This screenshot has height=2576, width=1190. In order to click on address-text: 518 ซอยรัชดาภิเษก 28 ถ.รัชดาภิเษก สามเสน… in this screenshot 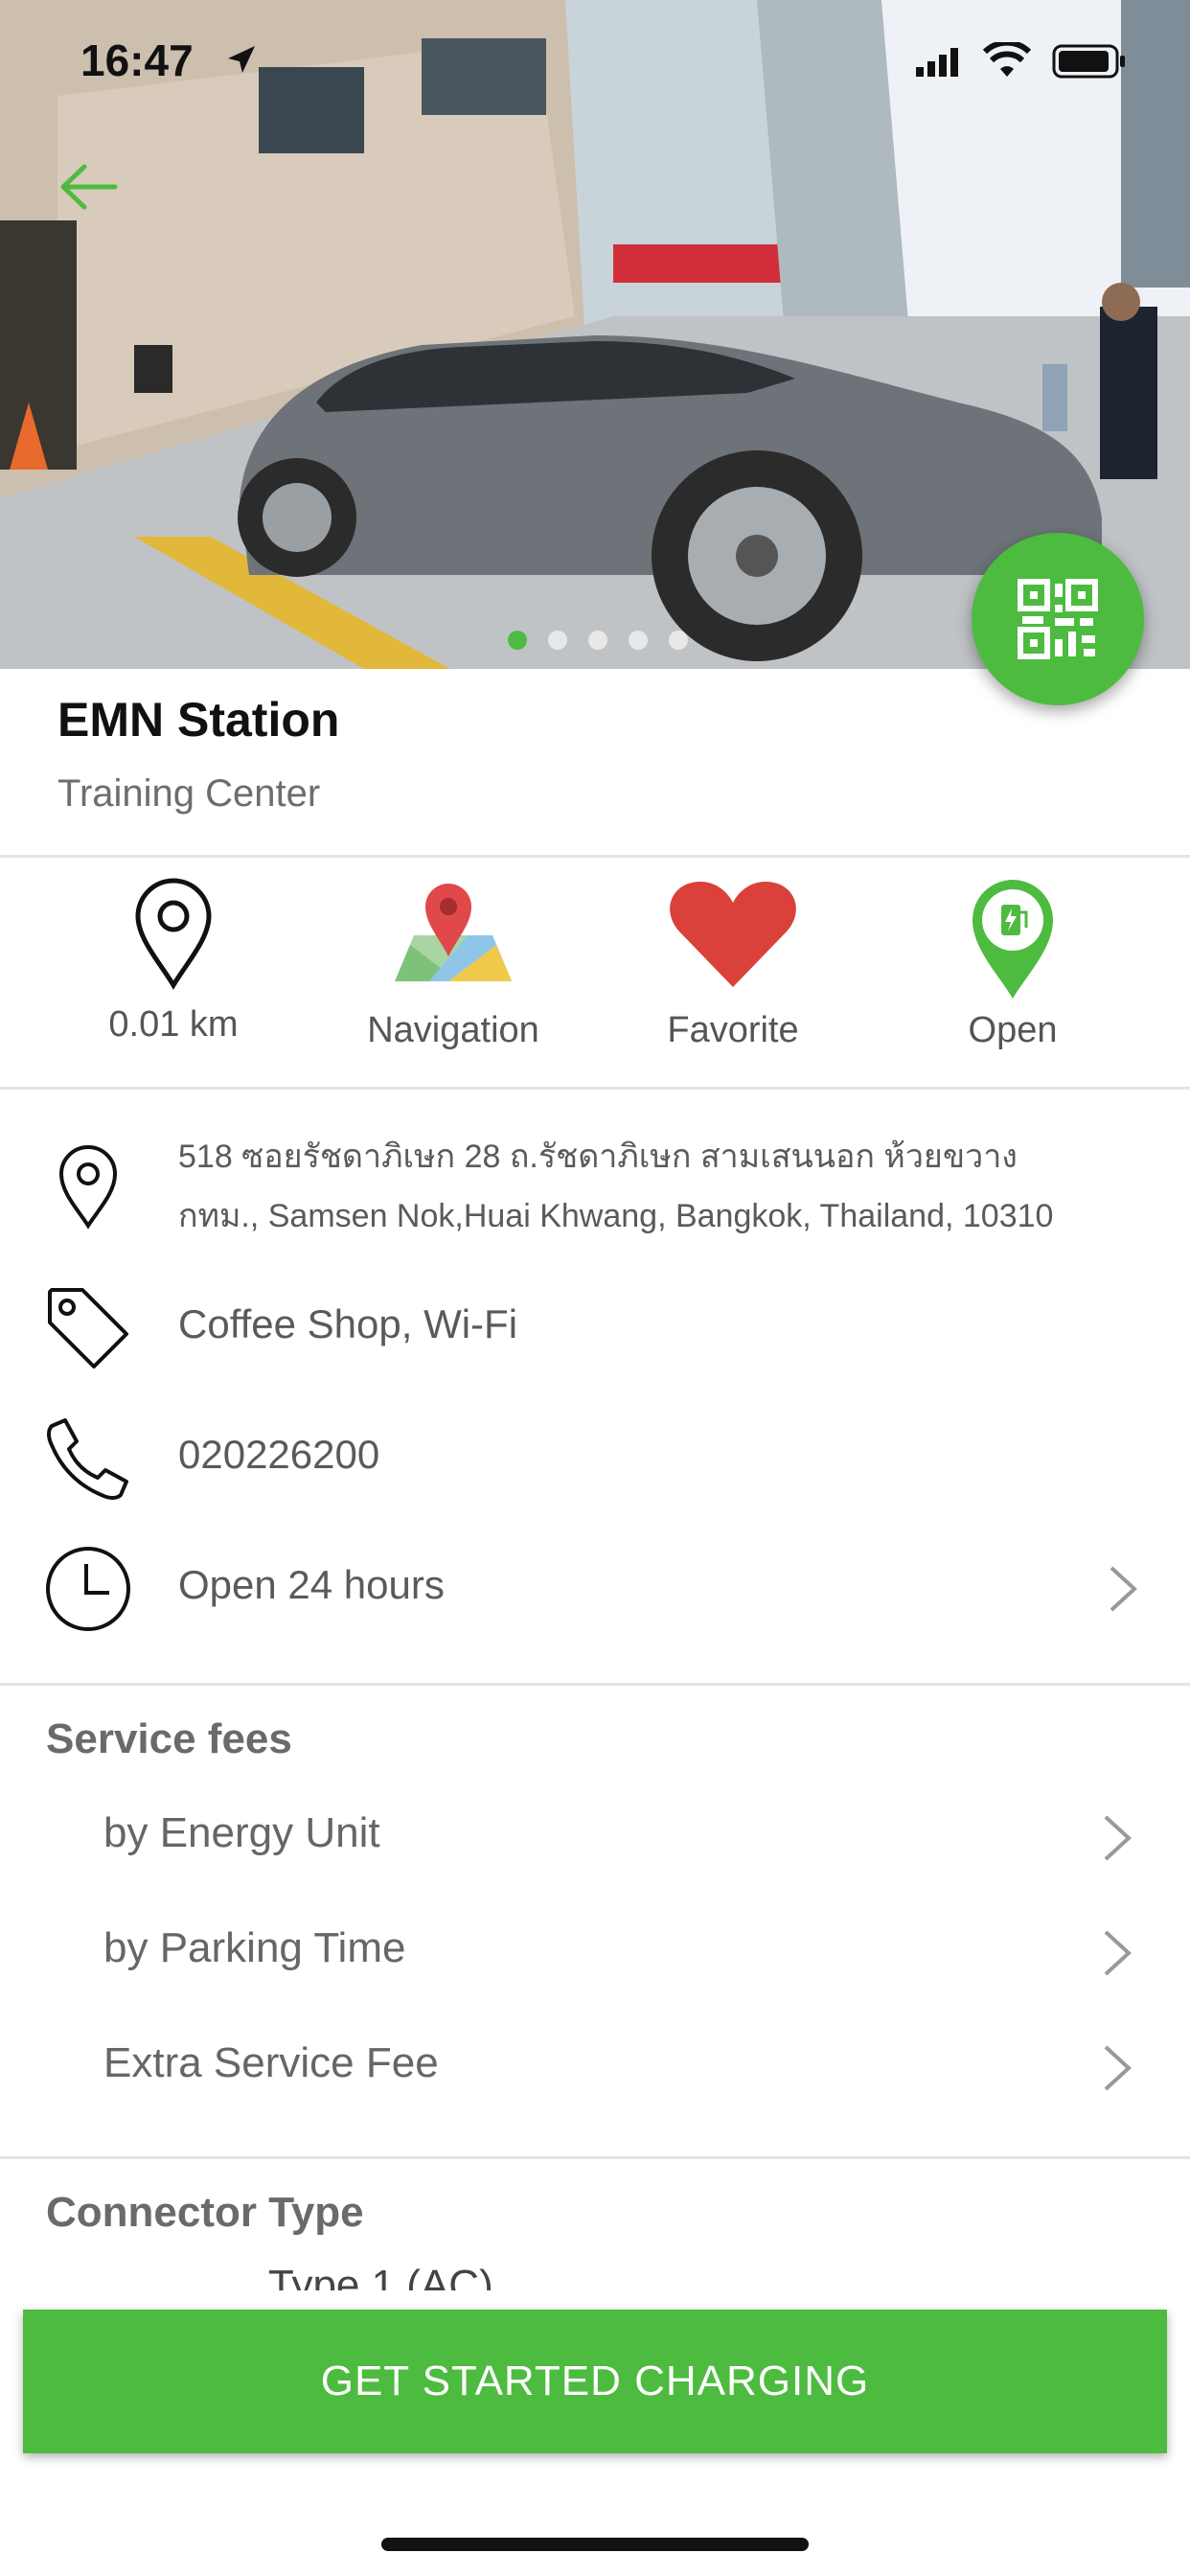, I will do `click(667, 1186)`.